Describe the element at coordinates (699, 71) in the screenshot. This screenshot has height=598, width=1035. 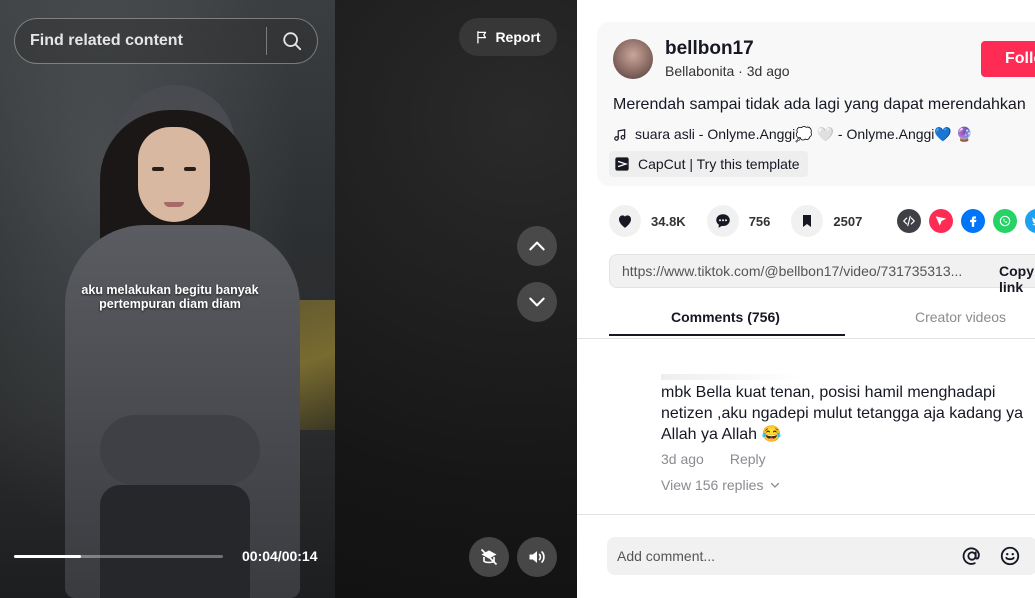
I see `author-nickname: Bellabonita` at that location.